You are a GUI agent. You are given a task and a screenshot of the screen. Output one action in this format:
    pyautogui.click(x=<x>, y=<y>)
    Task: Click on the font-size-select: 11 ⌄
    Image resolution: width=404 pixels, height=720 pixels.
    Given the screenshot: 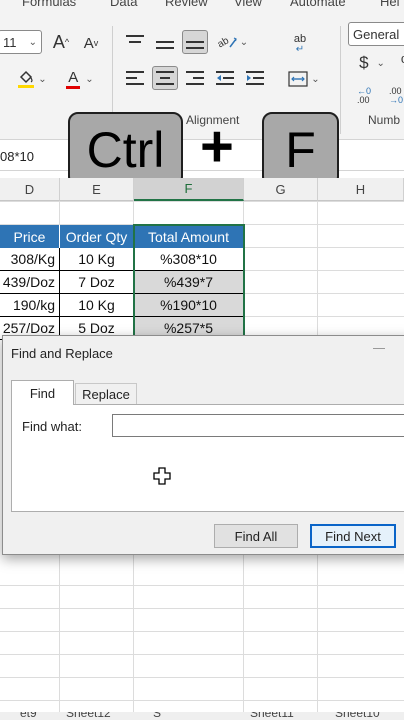 What is the action you would take?
    pyautogui.click(x=21, y=42)
    